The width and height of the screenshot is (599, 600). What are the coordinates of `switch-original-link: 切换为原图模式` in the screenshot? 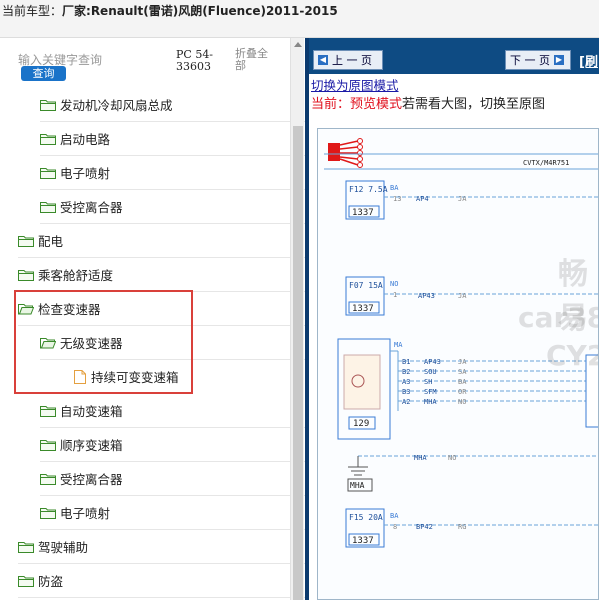 It's located at (355, 84).